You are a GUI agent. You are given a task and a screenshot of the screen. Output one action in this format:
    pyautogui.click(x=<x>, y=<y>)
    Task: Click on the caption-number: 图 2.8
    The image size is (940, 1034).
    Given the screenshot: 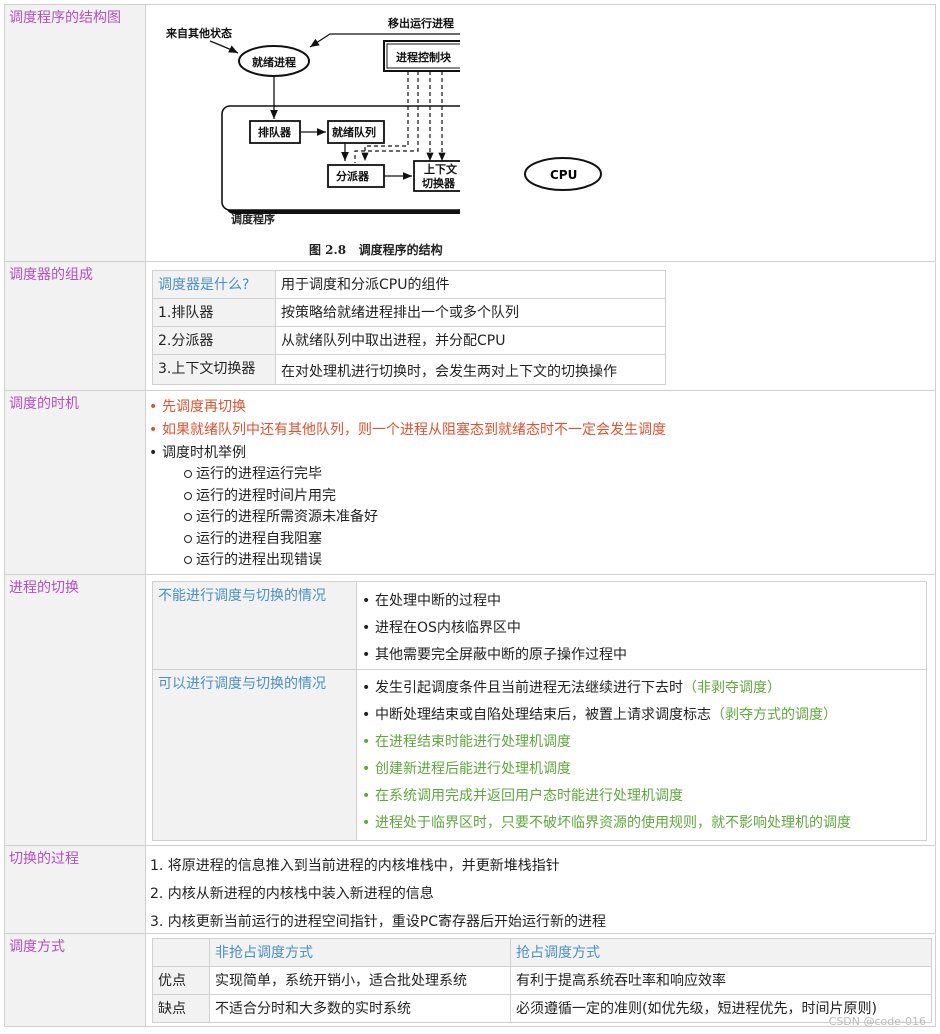 What is the action you would take?
    pyautogui.click(x=328, y=250)
    